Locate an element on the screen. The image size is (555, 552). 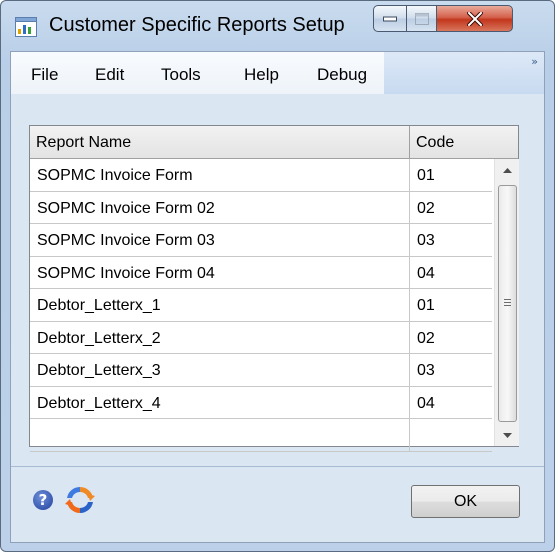
minimize-button is located at coordinates (390, 18).